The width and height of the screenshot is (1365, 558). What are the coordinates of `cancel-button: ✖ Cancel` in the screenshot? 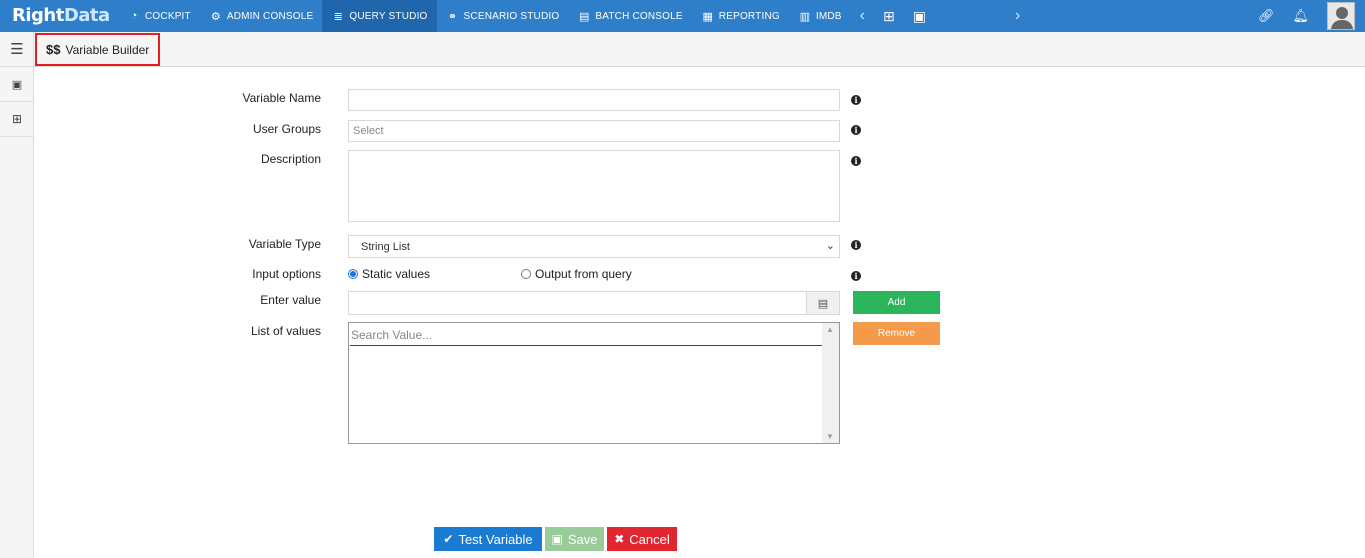 It's located at (642, 539).